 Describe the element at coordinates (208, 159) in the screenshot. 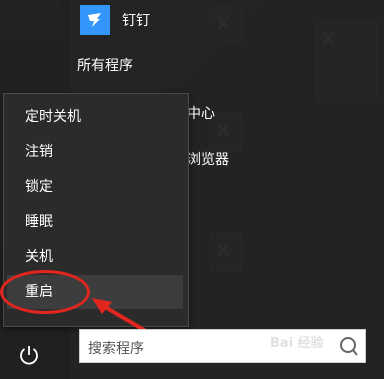

I see `partial-app-label: 浏览器` at that location.